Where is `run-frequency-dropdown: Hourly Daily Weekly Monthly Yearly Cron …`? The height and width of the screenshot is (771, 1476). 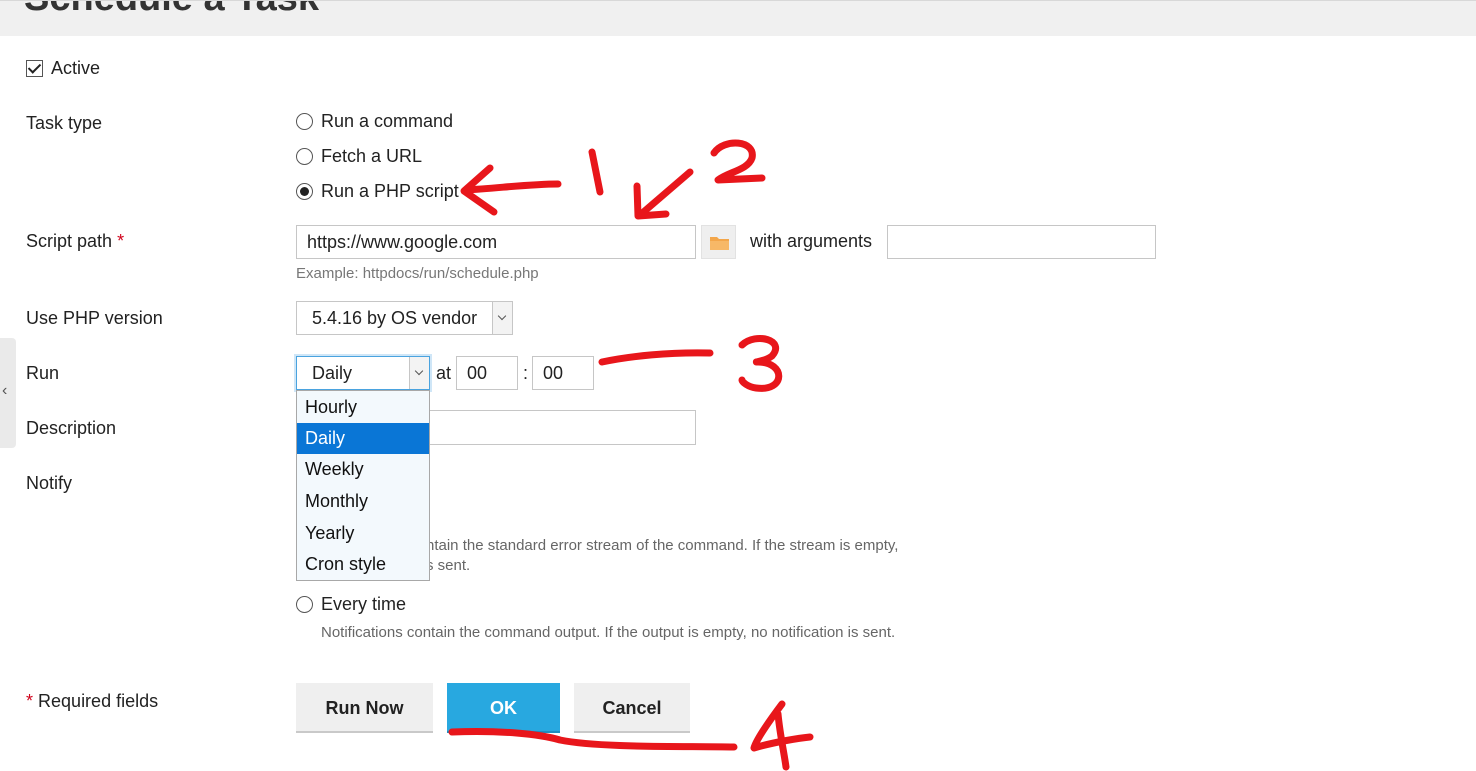 run-frequency-dropdown: Hourly Daily Weekly Monthly Yearly Cron … is located at coordinates (363, 485).